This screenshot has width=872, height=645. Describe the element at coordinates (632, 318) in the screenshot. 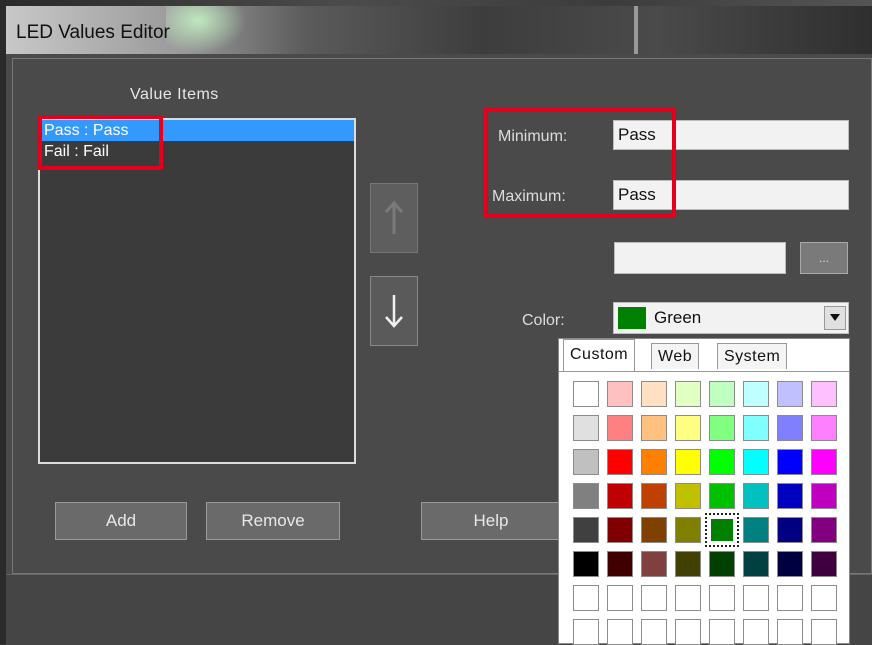

I see `color-swatch` at that location.